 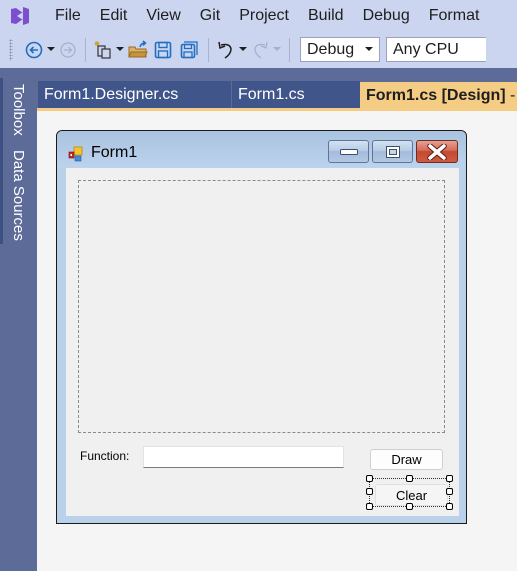 I want to click on pin-icon: -, so click(x=512, y=96).